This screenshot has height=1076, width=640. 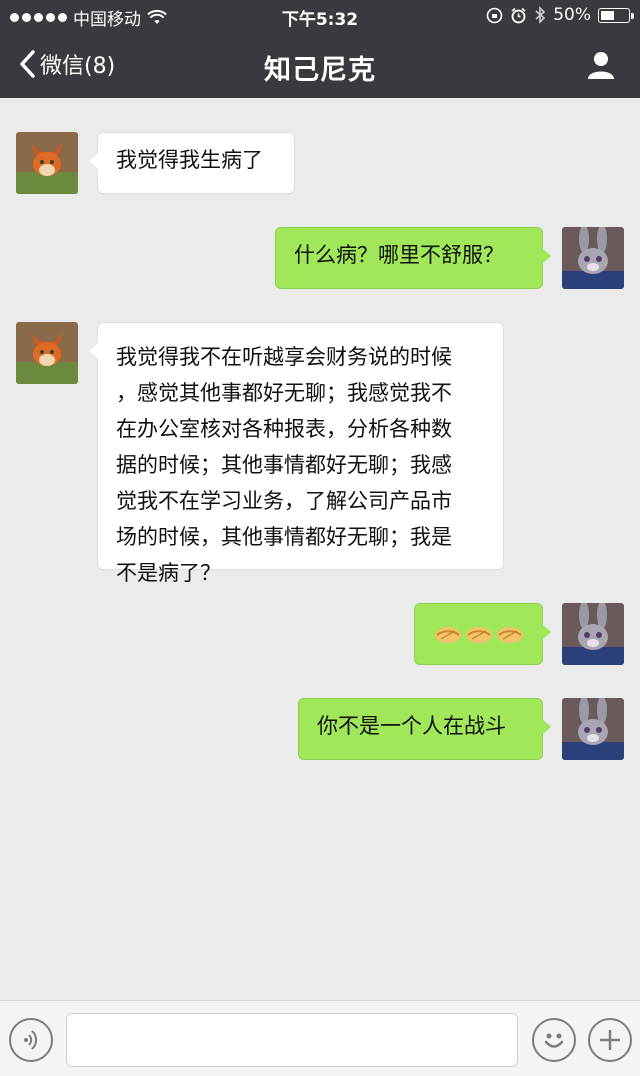 I want to click on voice-button, so click(x=31, y=1040).